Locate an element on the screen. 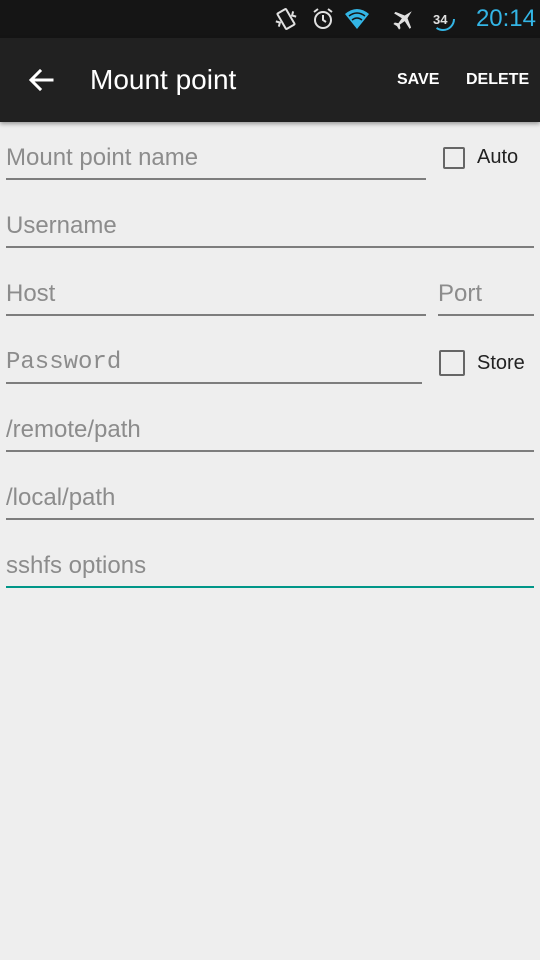  store-checkbox-label: Store is located at coordinates (501, 362).